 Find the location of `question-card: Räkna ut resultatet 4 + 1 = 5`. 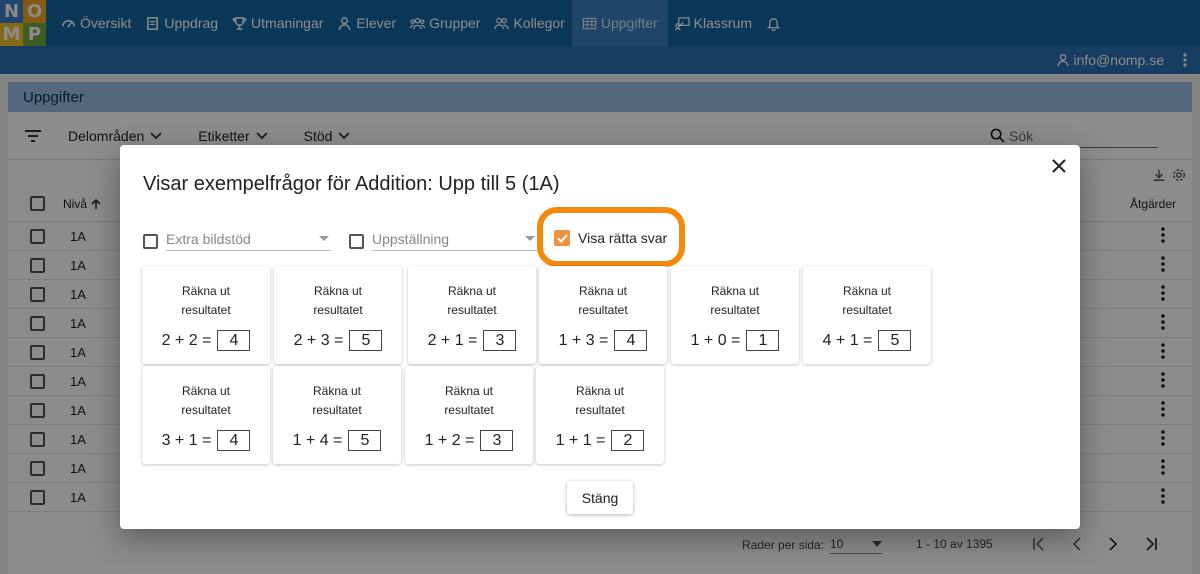

question-card: Räkna ut resultatet 4 + 1 = 5 is located at coordinates (867, 315).